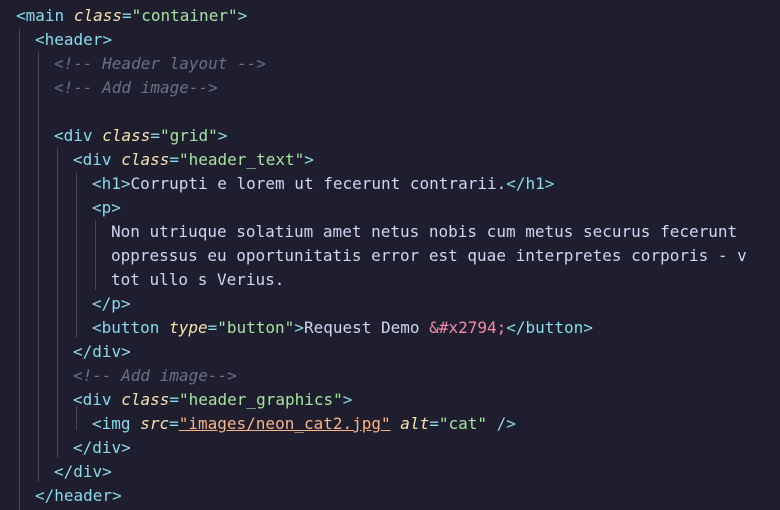 Image resolution: width=780 pixels, height=510 pixels. What do you see at coordinates (285, 423) in the screenshot?
I see `src-link: "images/neon_cat2.jpg"` at bounding box center [285, 423].